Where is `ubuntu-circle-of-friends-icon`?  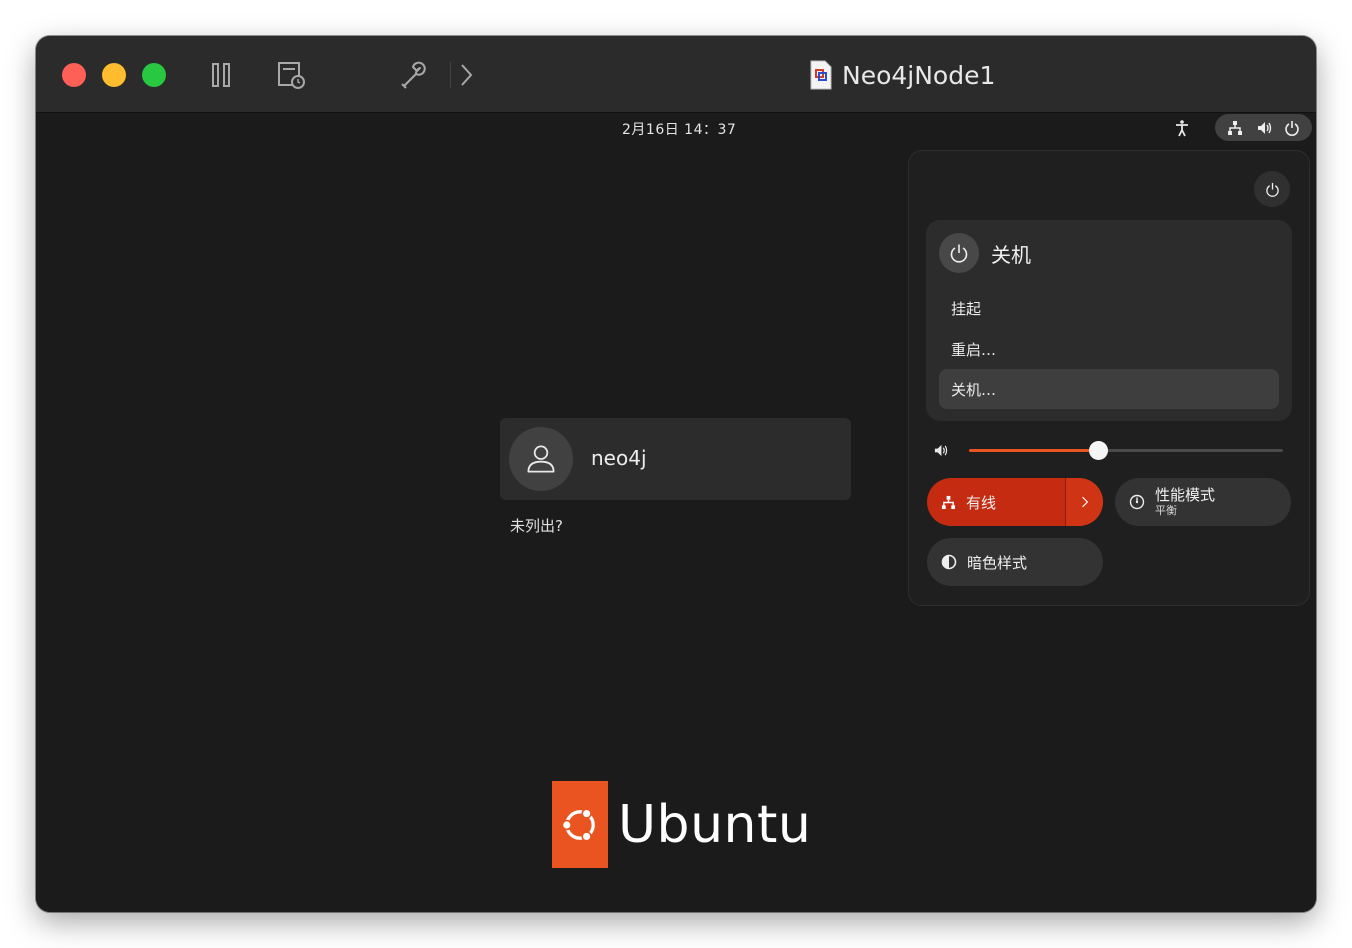 ubuntu-circle-of-friends-icon is located at coordinates (580, 824).